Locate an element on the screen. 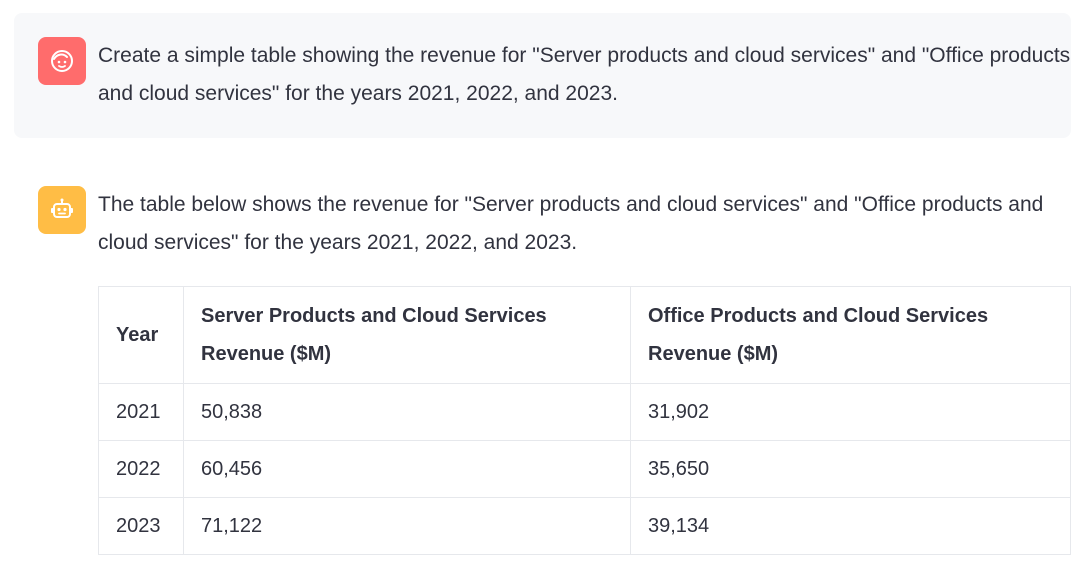 This screenshot has width=1076, height=574. cell-office-revenue: 35,650 is located at coordinates (850, 469).